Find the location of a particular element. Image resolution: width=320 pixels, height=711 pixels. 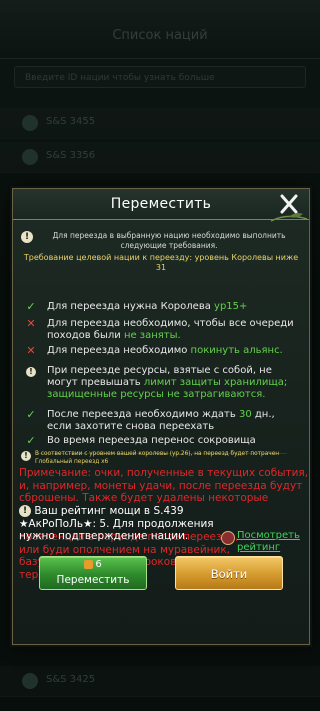

rating-icon is located at coordinates (228, 538).